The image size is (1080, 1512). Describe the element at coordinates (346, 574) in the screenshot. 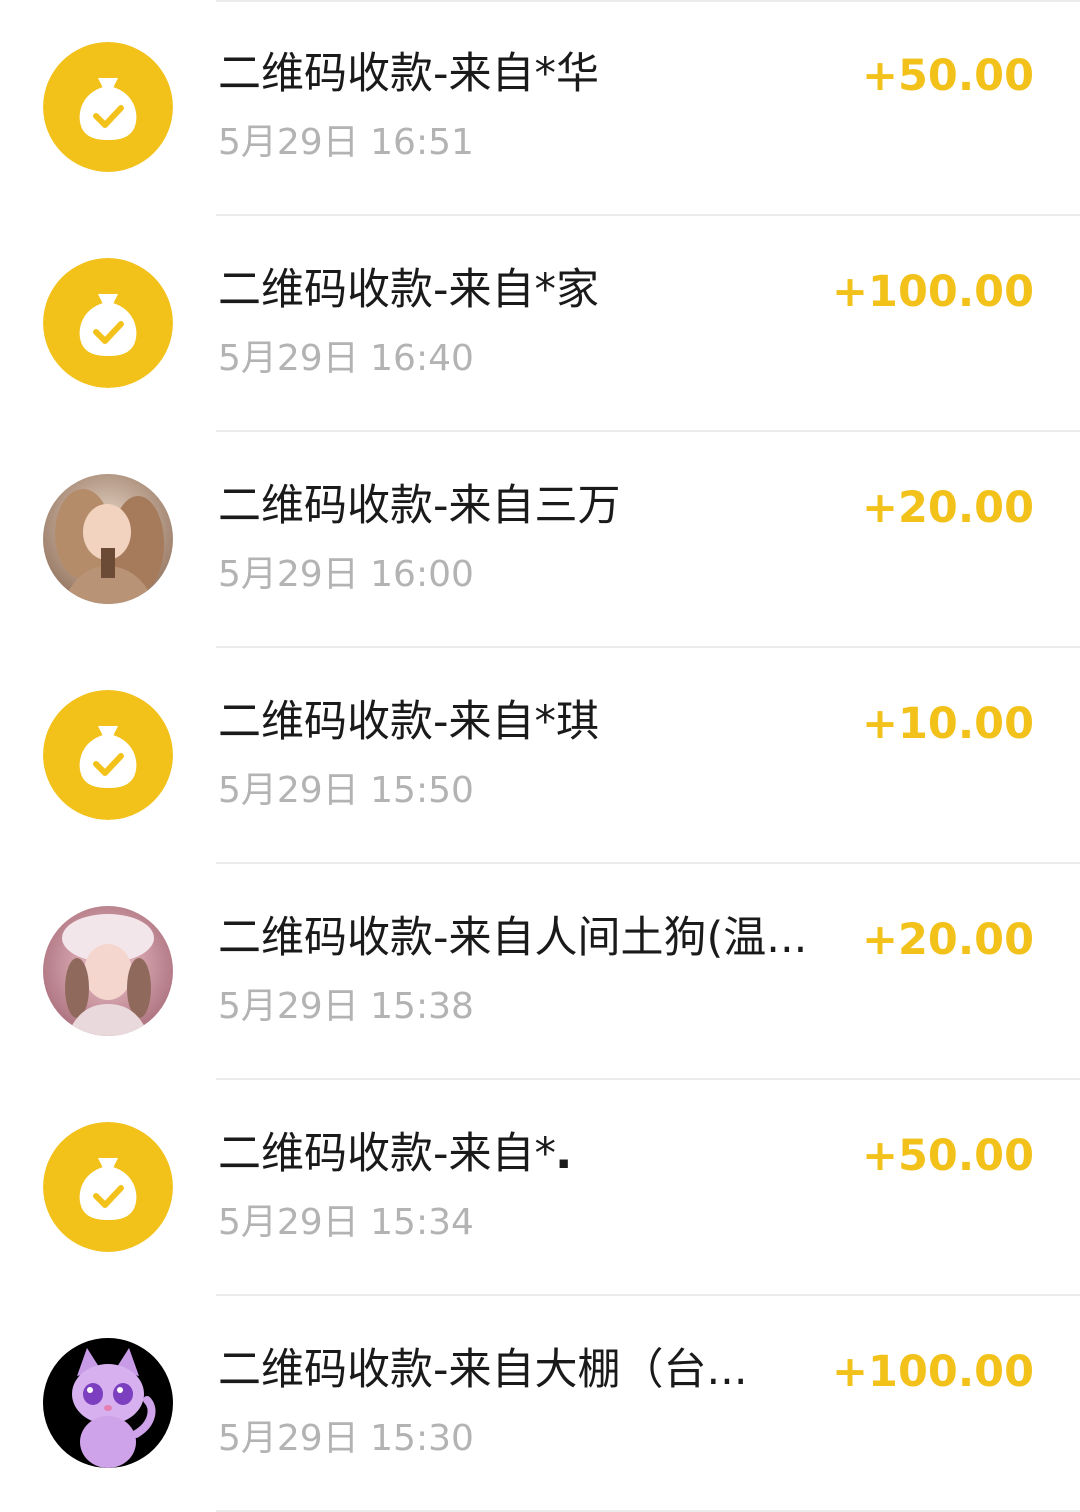

I see `transaction-time: 5月29日 16:00` at that location.